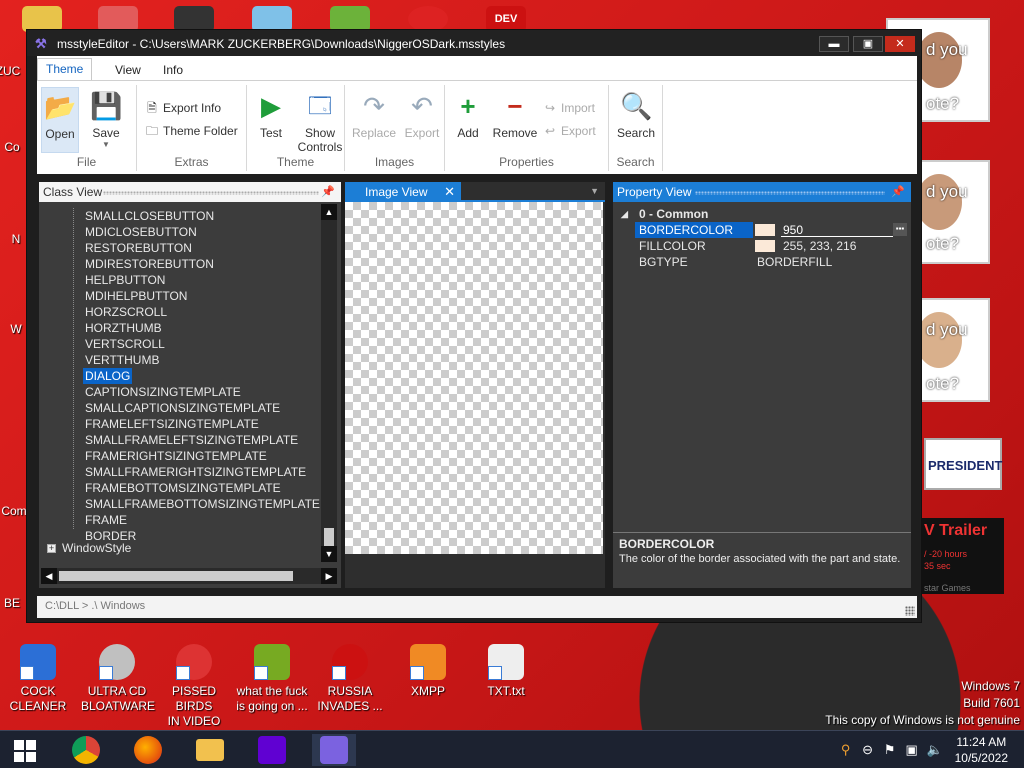  What do you see at coordinates (981, 758) in the screenshot?
I see `clock-date: 10/5/2022` at bounding box center [981, 758].